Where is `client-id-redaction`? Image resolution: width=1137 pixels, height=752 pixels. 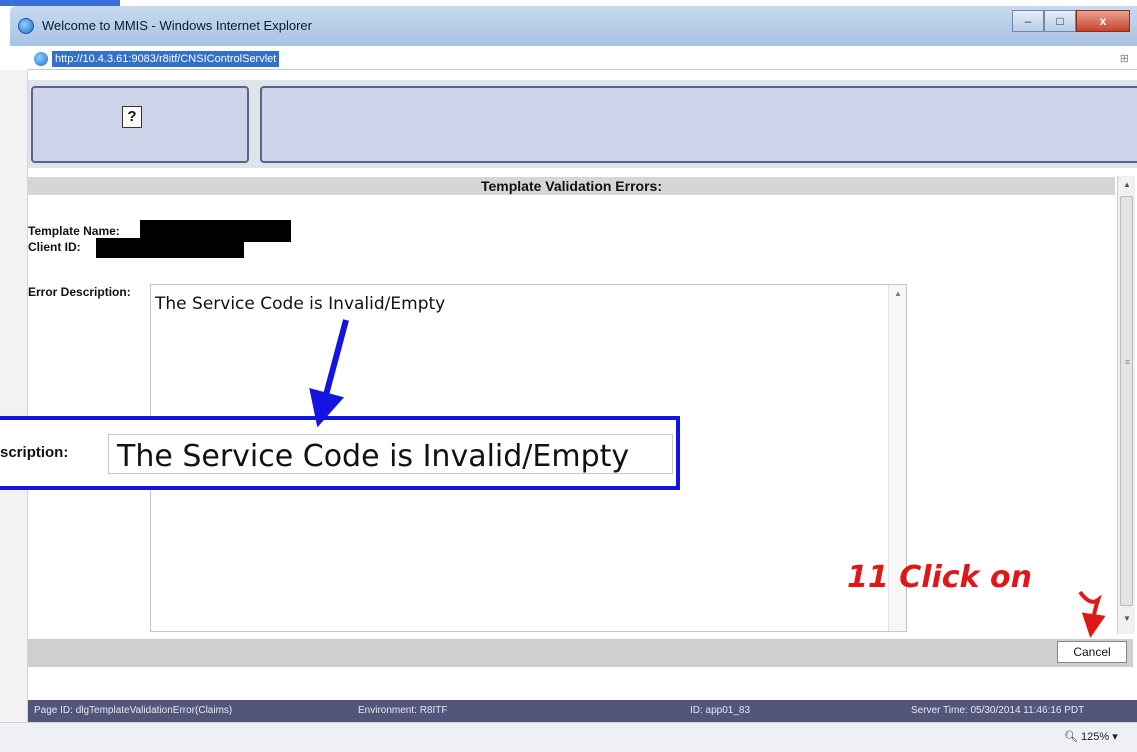
client-id-redaction is located at coordinates (170, 248).